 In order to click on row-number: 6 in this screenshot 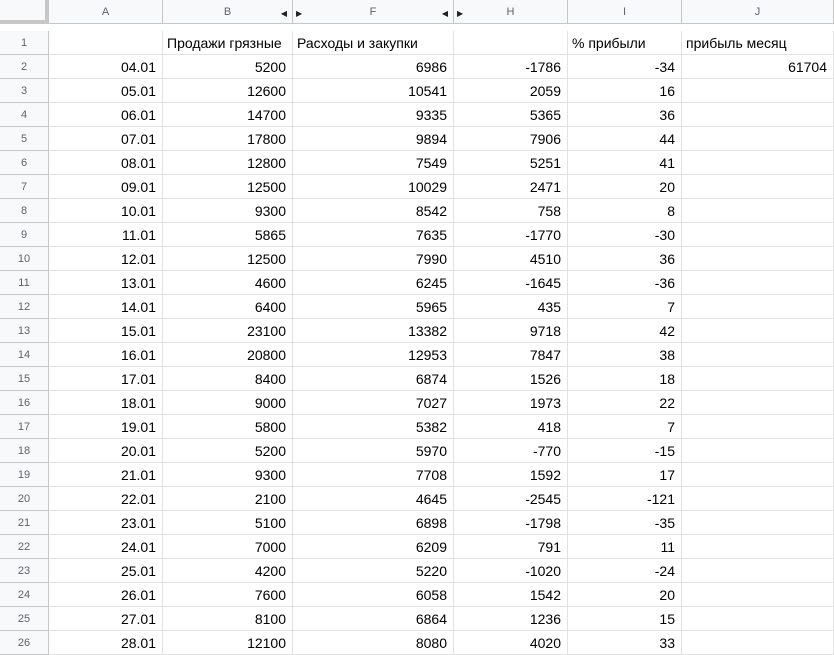, I will do `click(24, 163)`.